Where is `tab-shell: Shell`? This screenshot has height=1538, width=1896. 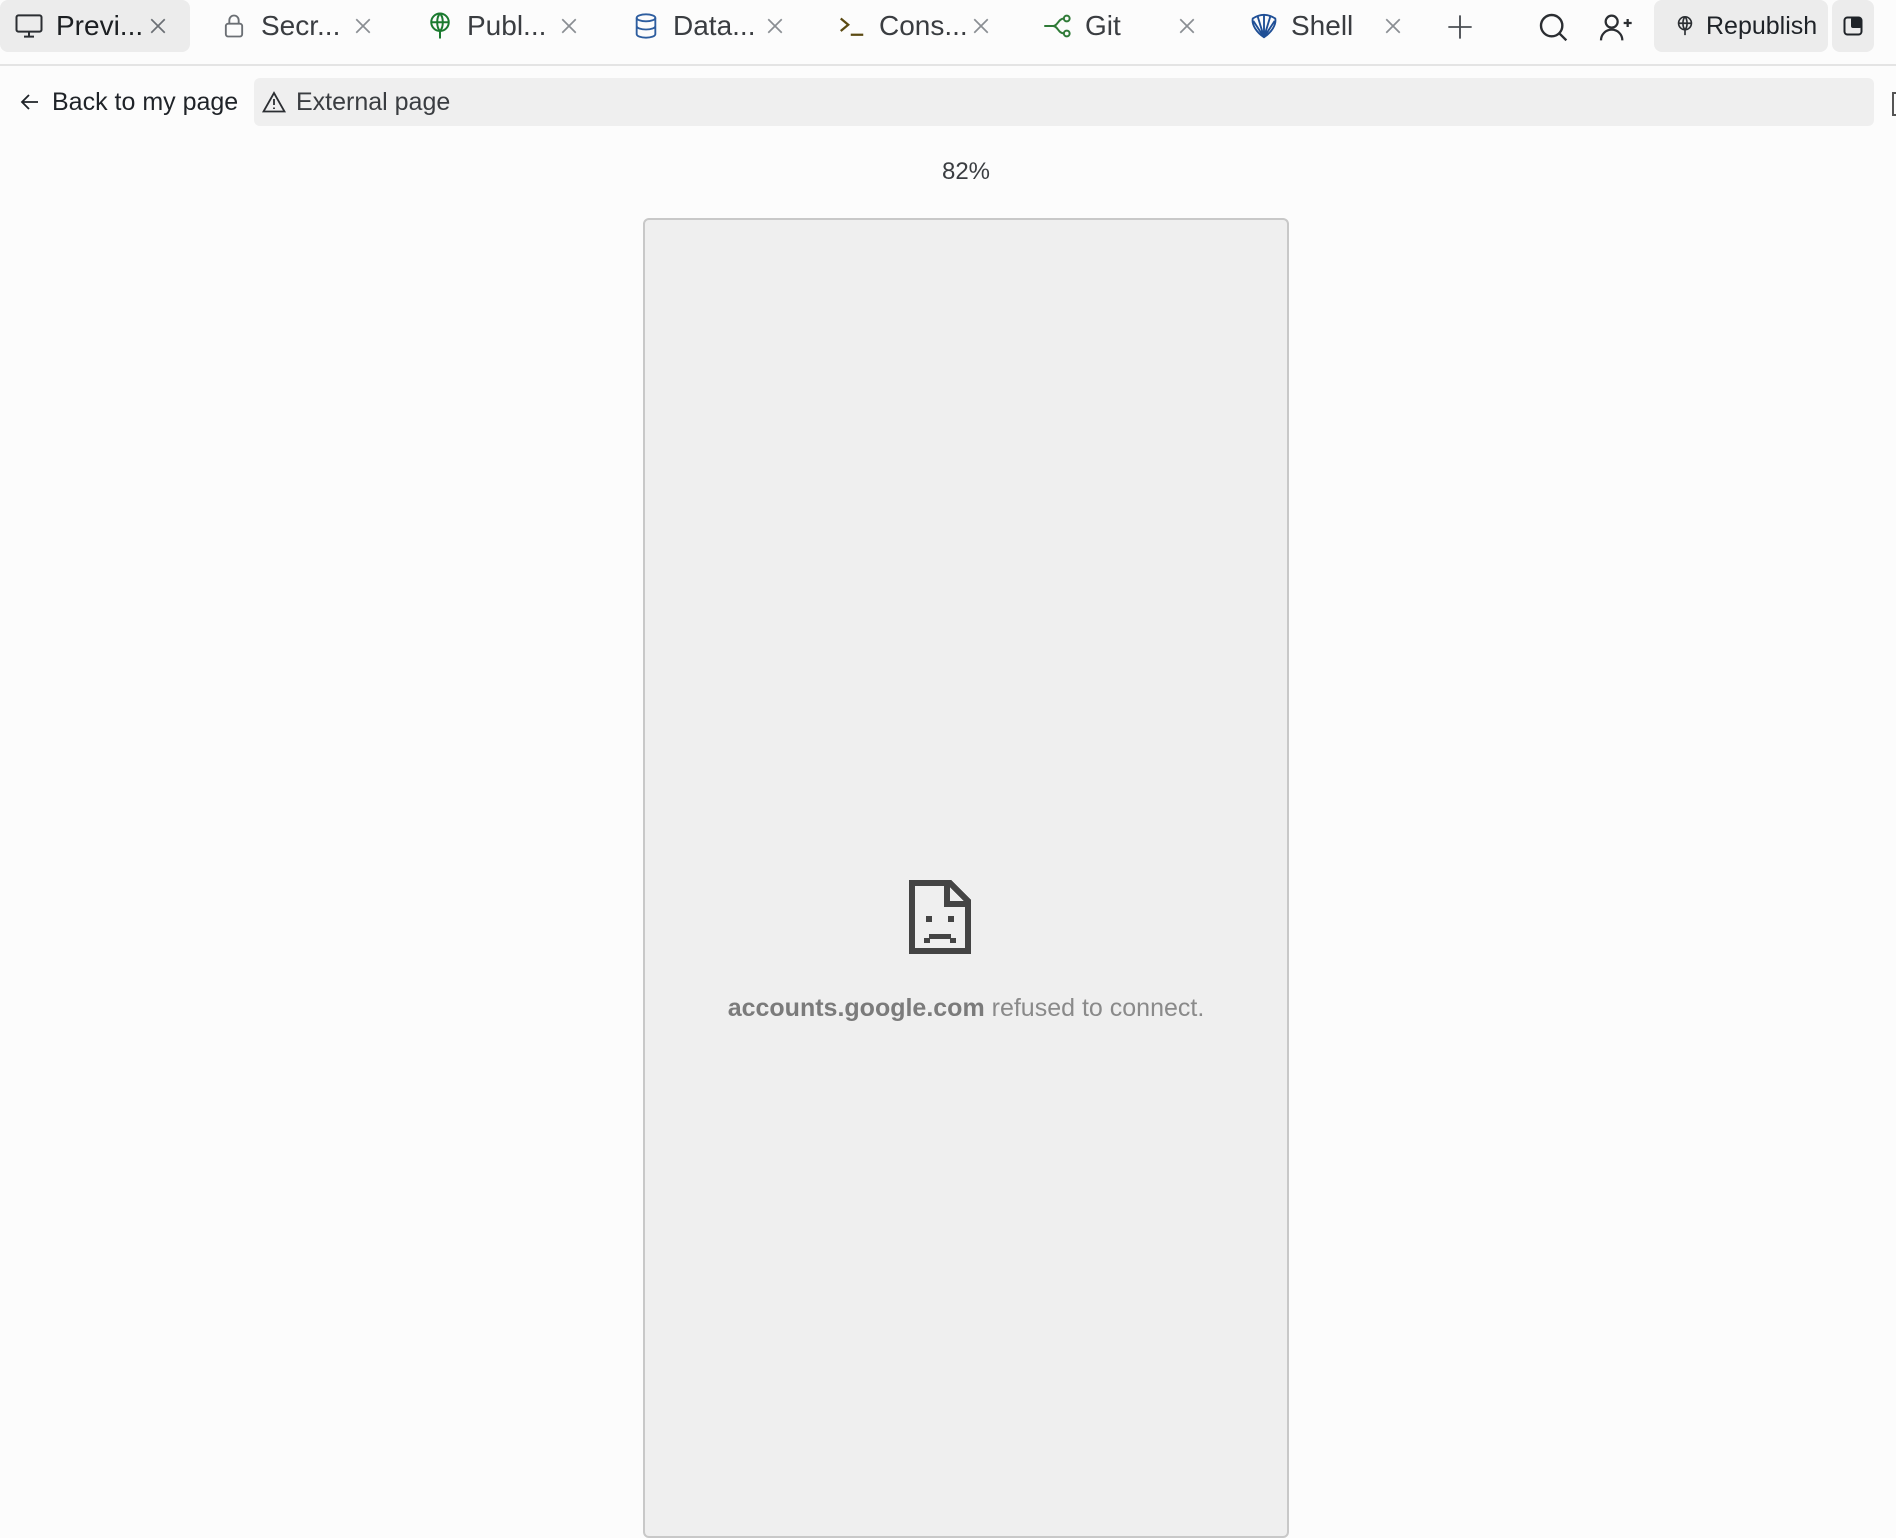
tab-shell: Shell is located at coordinates (1330, 26).